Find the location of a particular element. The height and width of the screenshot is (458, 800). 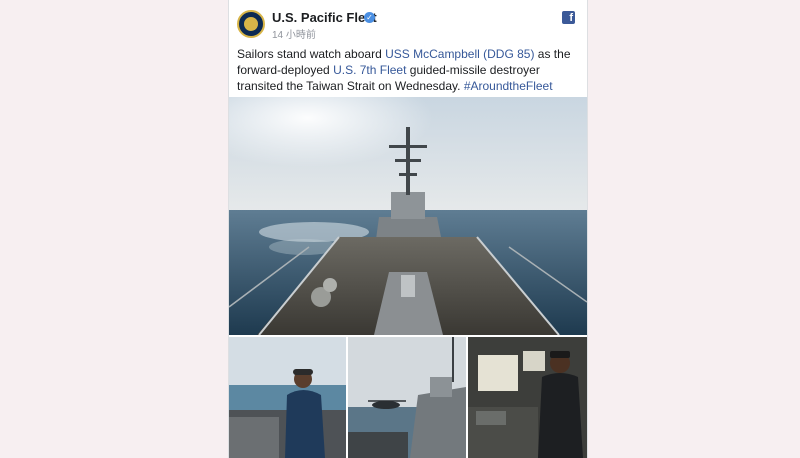

sailor-headset-image is located at coordinates (287, 397).